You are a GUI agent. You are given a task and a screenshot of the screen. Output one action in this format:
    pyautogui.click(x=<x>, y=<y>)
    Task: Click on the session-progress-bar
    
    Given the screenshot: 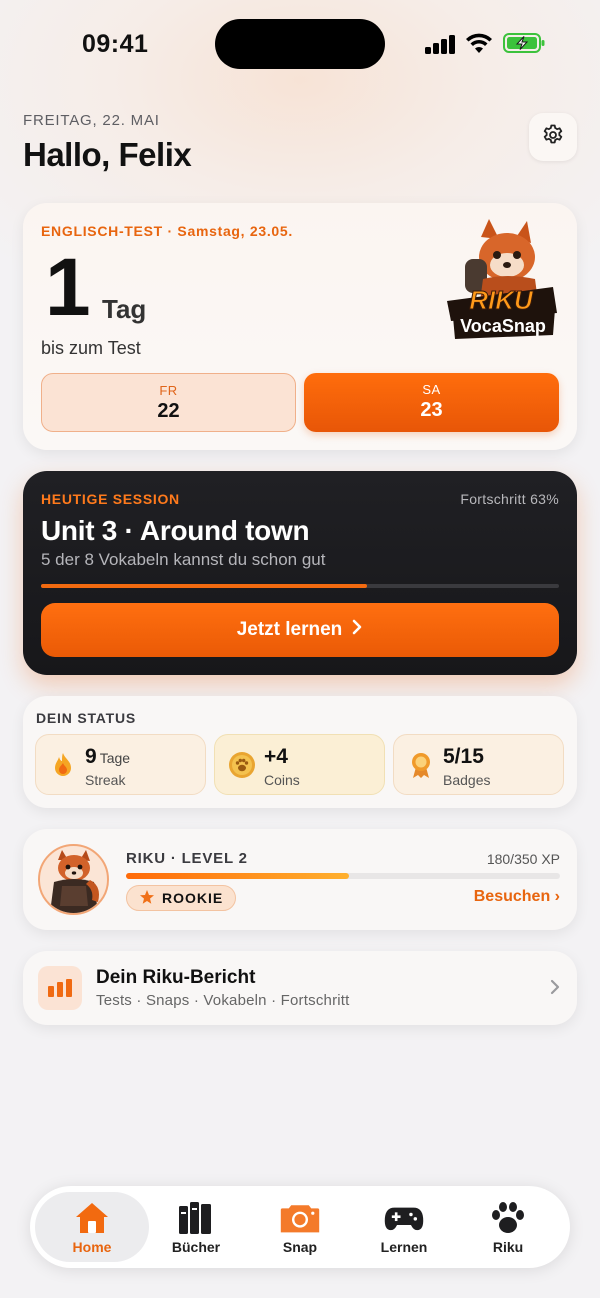 What is the action you would take?
    pyautogui.click(x=300, y=586)
    